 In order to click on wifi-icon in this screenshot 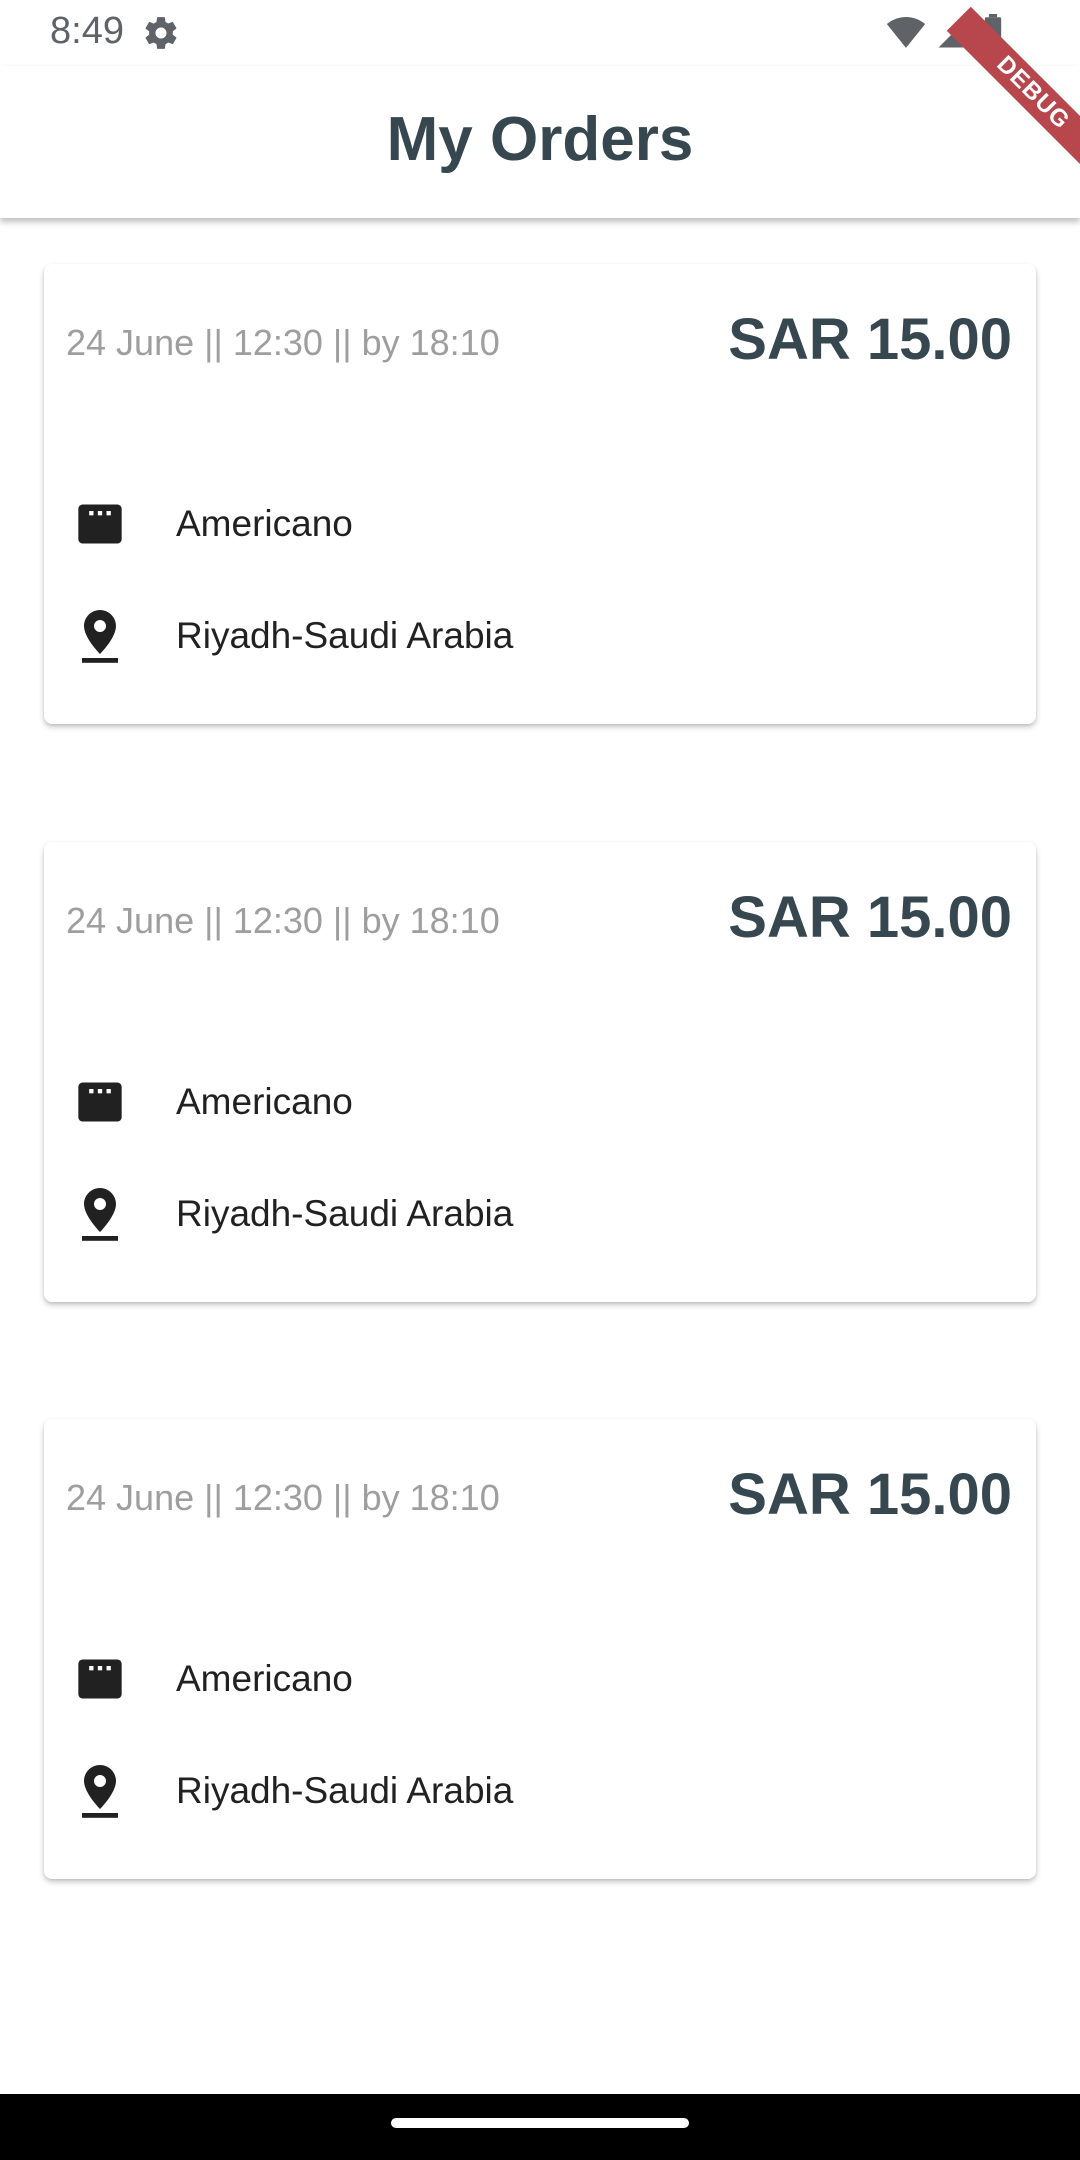, I will do `click(906, 34)`.